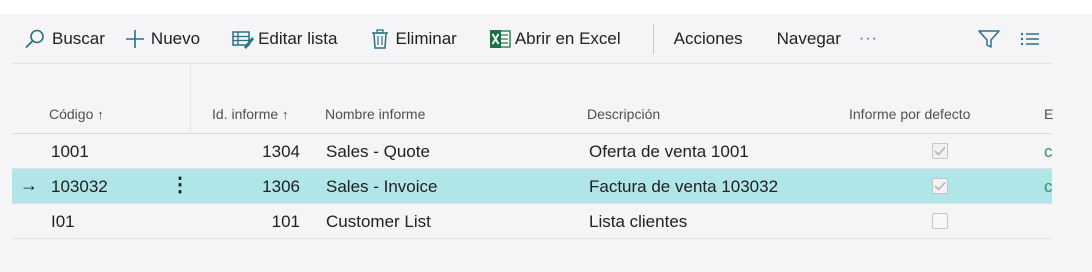  I want to click on toolbar-separator, so click(653, 38).